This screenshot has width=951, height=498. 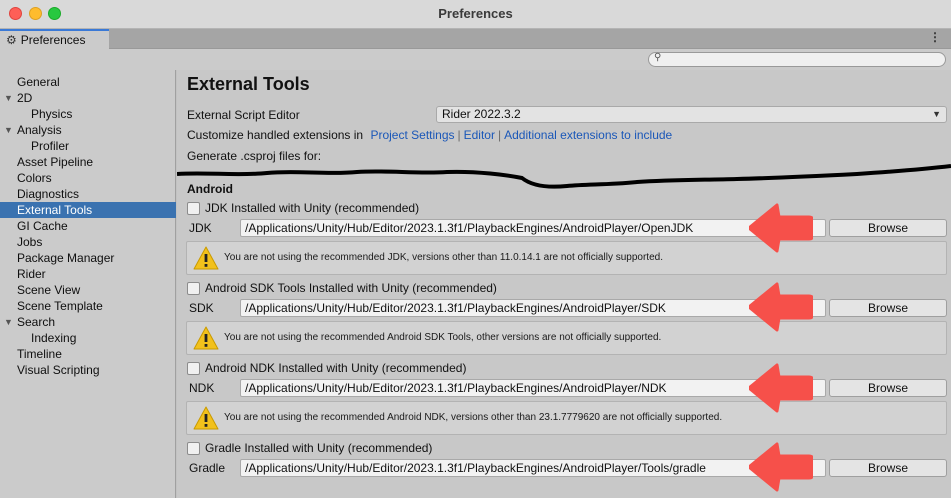 I want to click on sidebar-item-analysis: ▼ Analysis, so click(x=88, y=130).